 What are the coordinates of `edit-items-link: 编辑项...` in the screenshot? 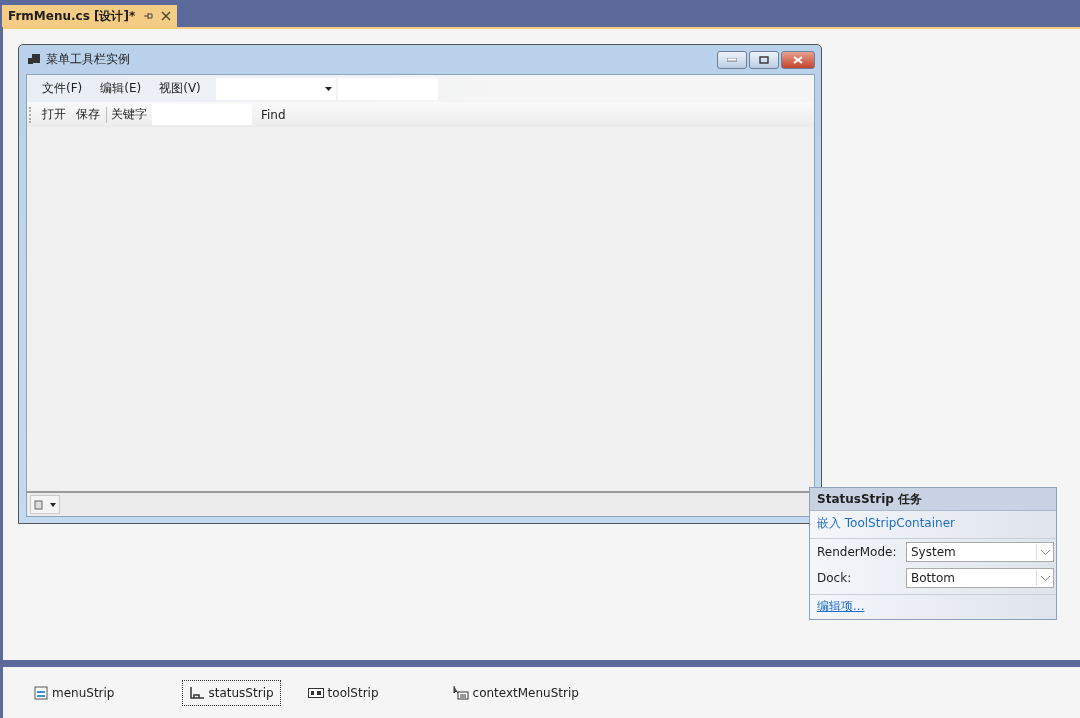 It's located at (933, 606).